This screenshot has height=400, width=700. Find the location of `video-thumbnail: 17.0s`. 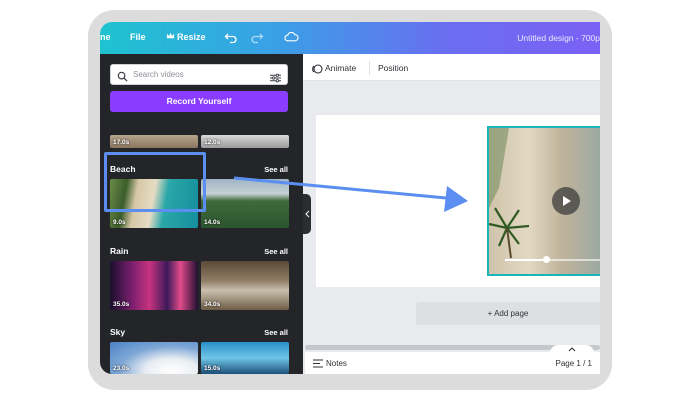

video-thumbnail: 17.0s is located at coordinates (154, 141).